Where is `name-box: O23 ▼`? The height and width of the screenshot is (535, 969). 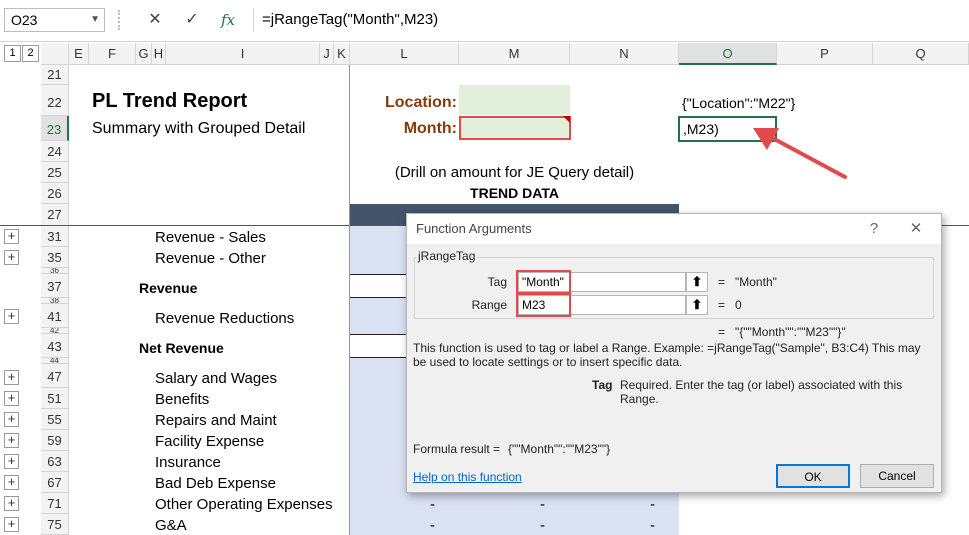 name-box: O23 ▼ is located at coordinates (54, 20).